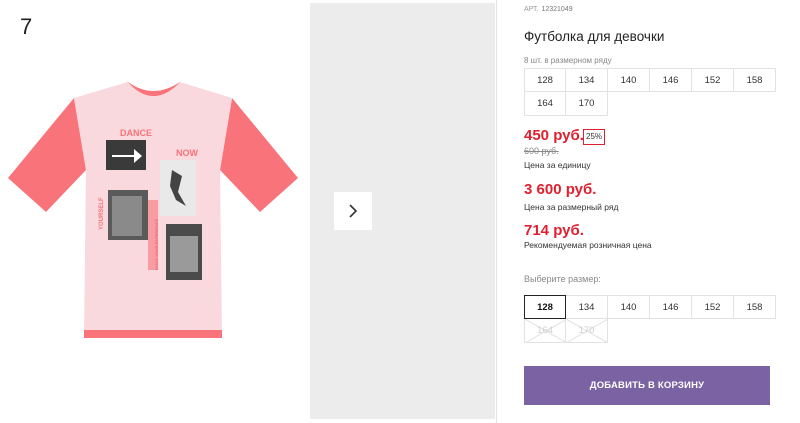  Describe the element at coordinates (557, 165) in the screenshot. I see `unit-price-label: Цена за единицу` at that location.